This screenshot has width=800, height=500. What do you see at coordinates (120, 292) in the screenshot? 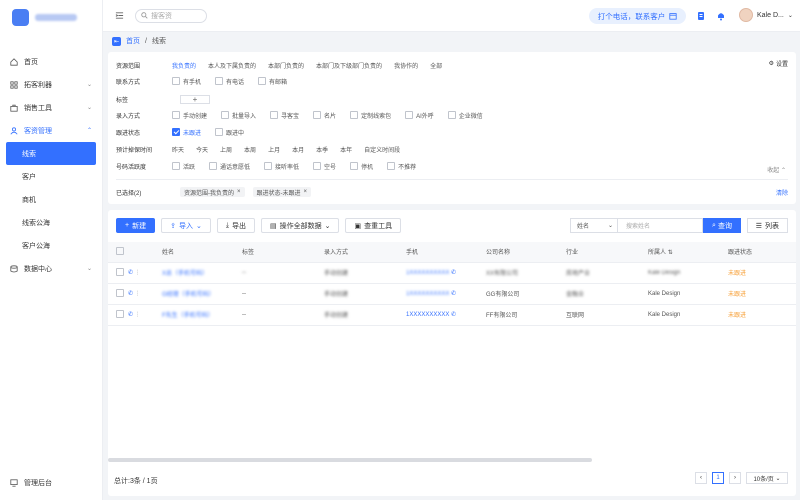
I see `row-checkbox` at bounding box center [120, 292].